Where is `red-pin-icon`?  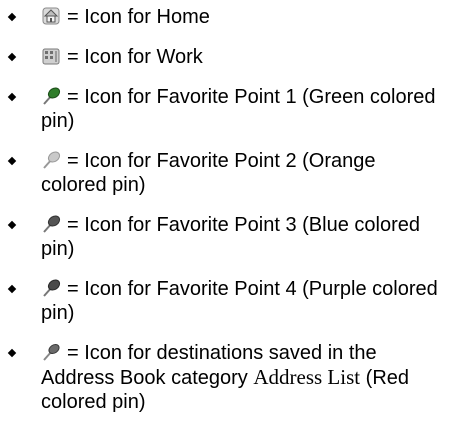
red-pin-icon is located at coordinates (51, 352).